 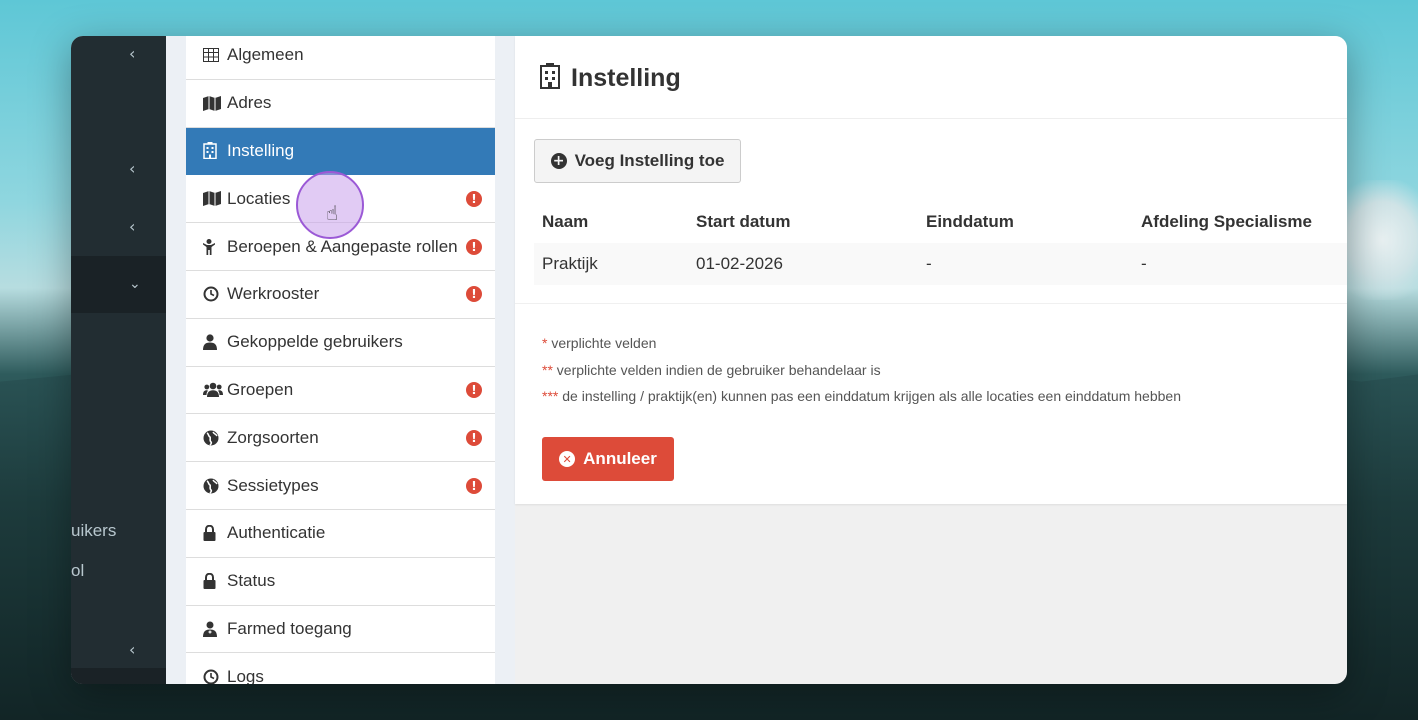 I want to click on menu-item-label: Algemeen, so click(x=265, y=55).